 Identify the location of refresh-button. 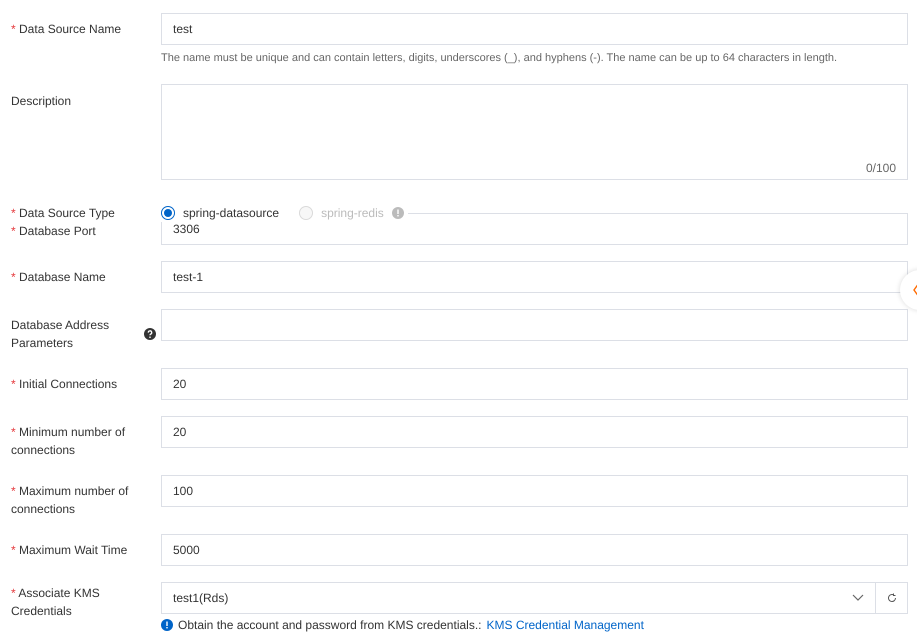
(892, 598).